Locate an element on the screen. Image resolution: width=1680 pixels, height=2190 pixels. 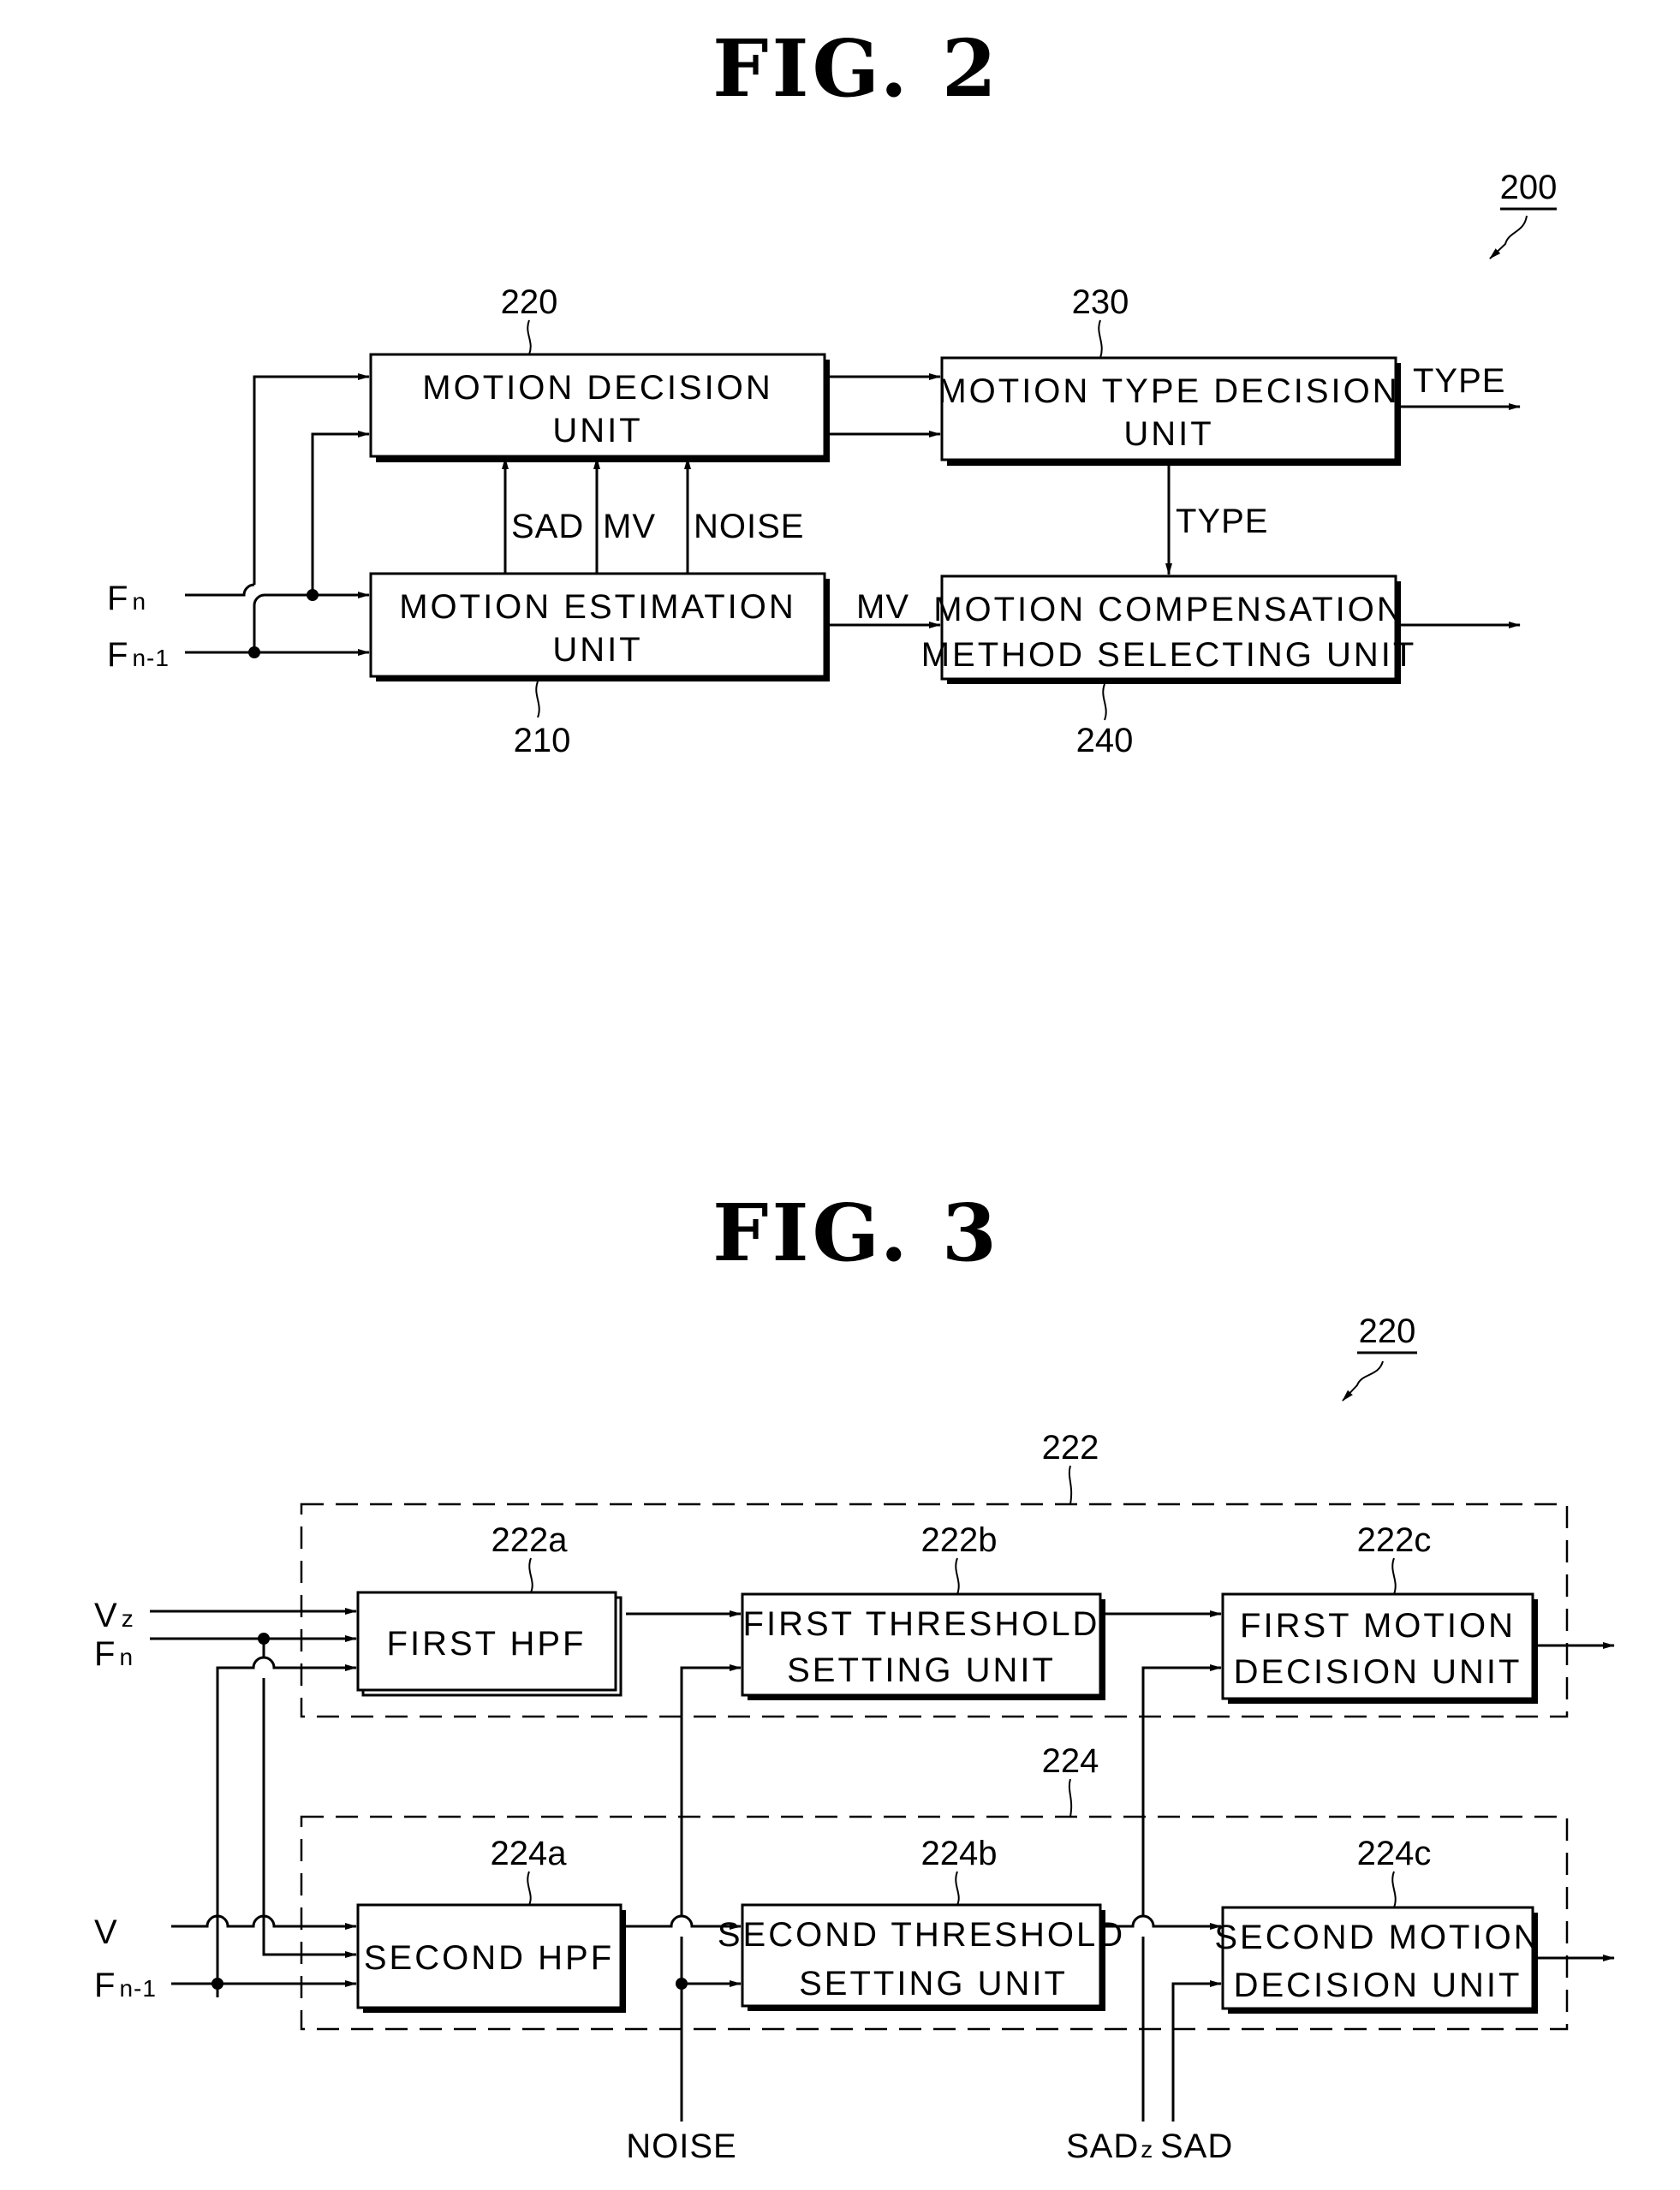
block-motion-estimation-unit: MOTION ESTIMATION UNIT is located at coordinates (599, 626).